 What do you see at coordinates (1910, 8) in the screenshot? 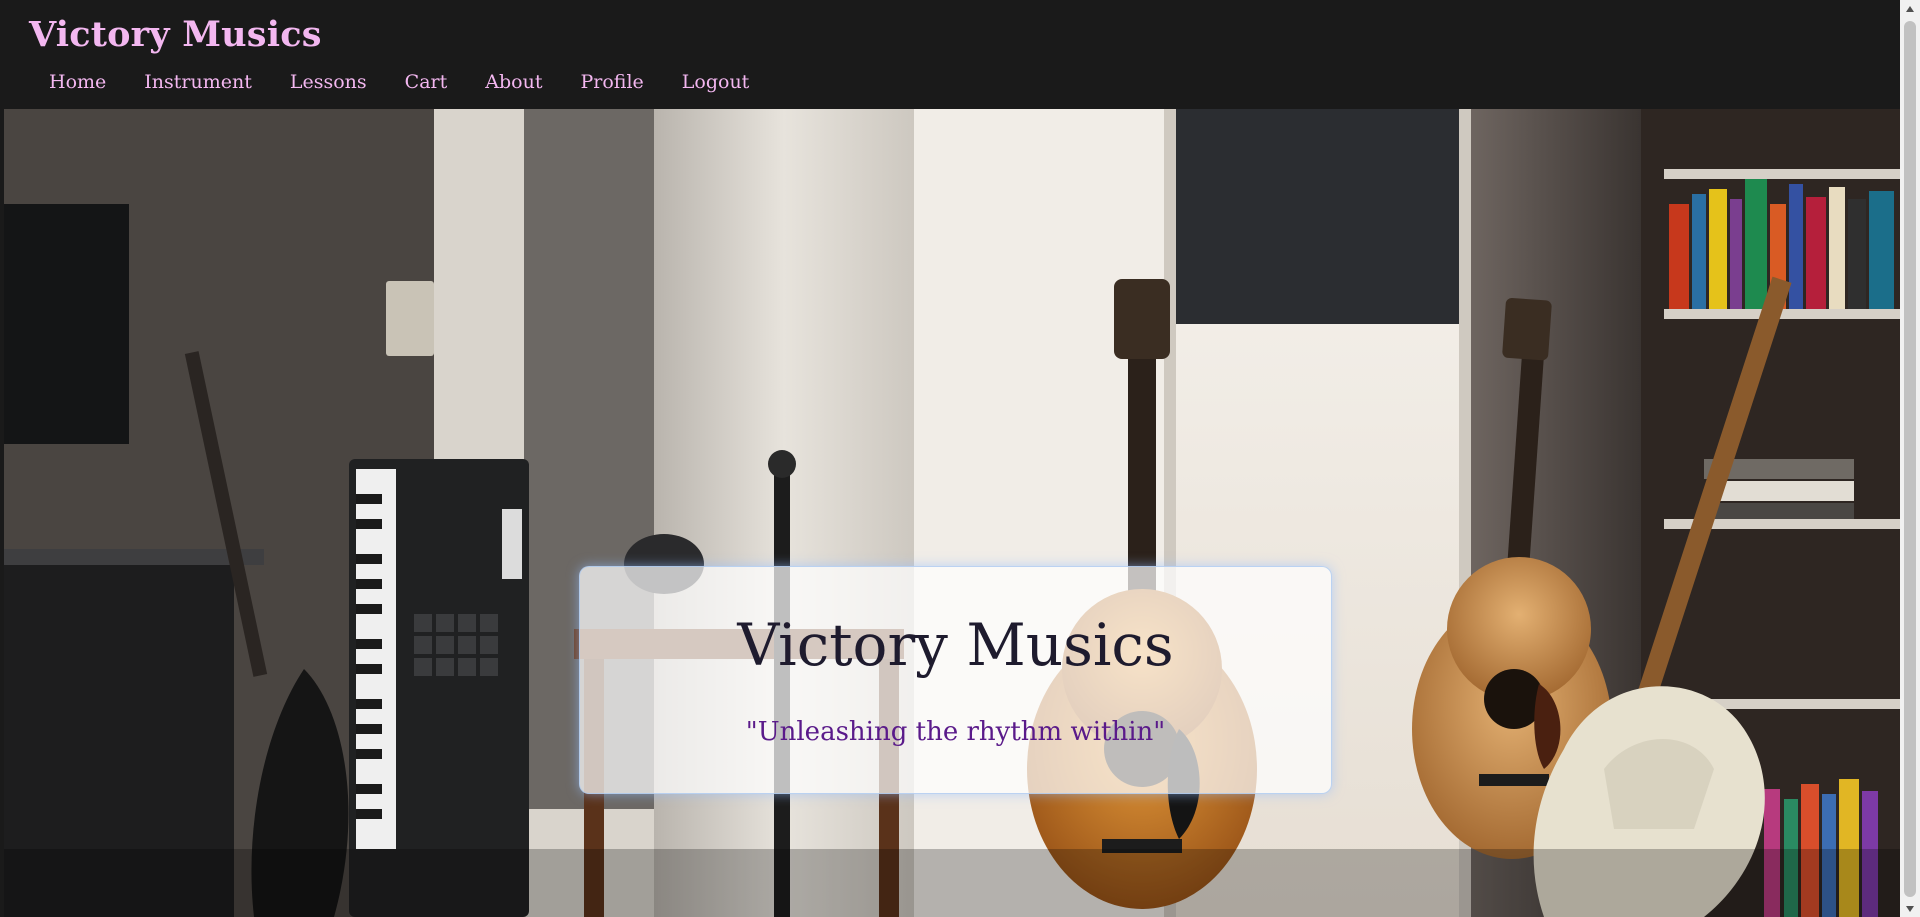
I see `triangle-up-icon` at bounding box center [1910, 8].